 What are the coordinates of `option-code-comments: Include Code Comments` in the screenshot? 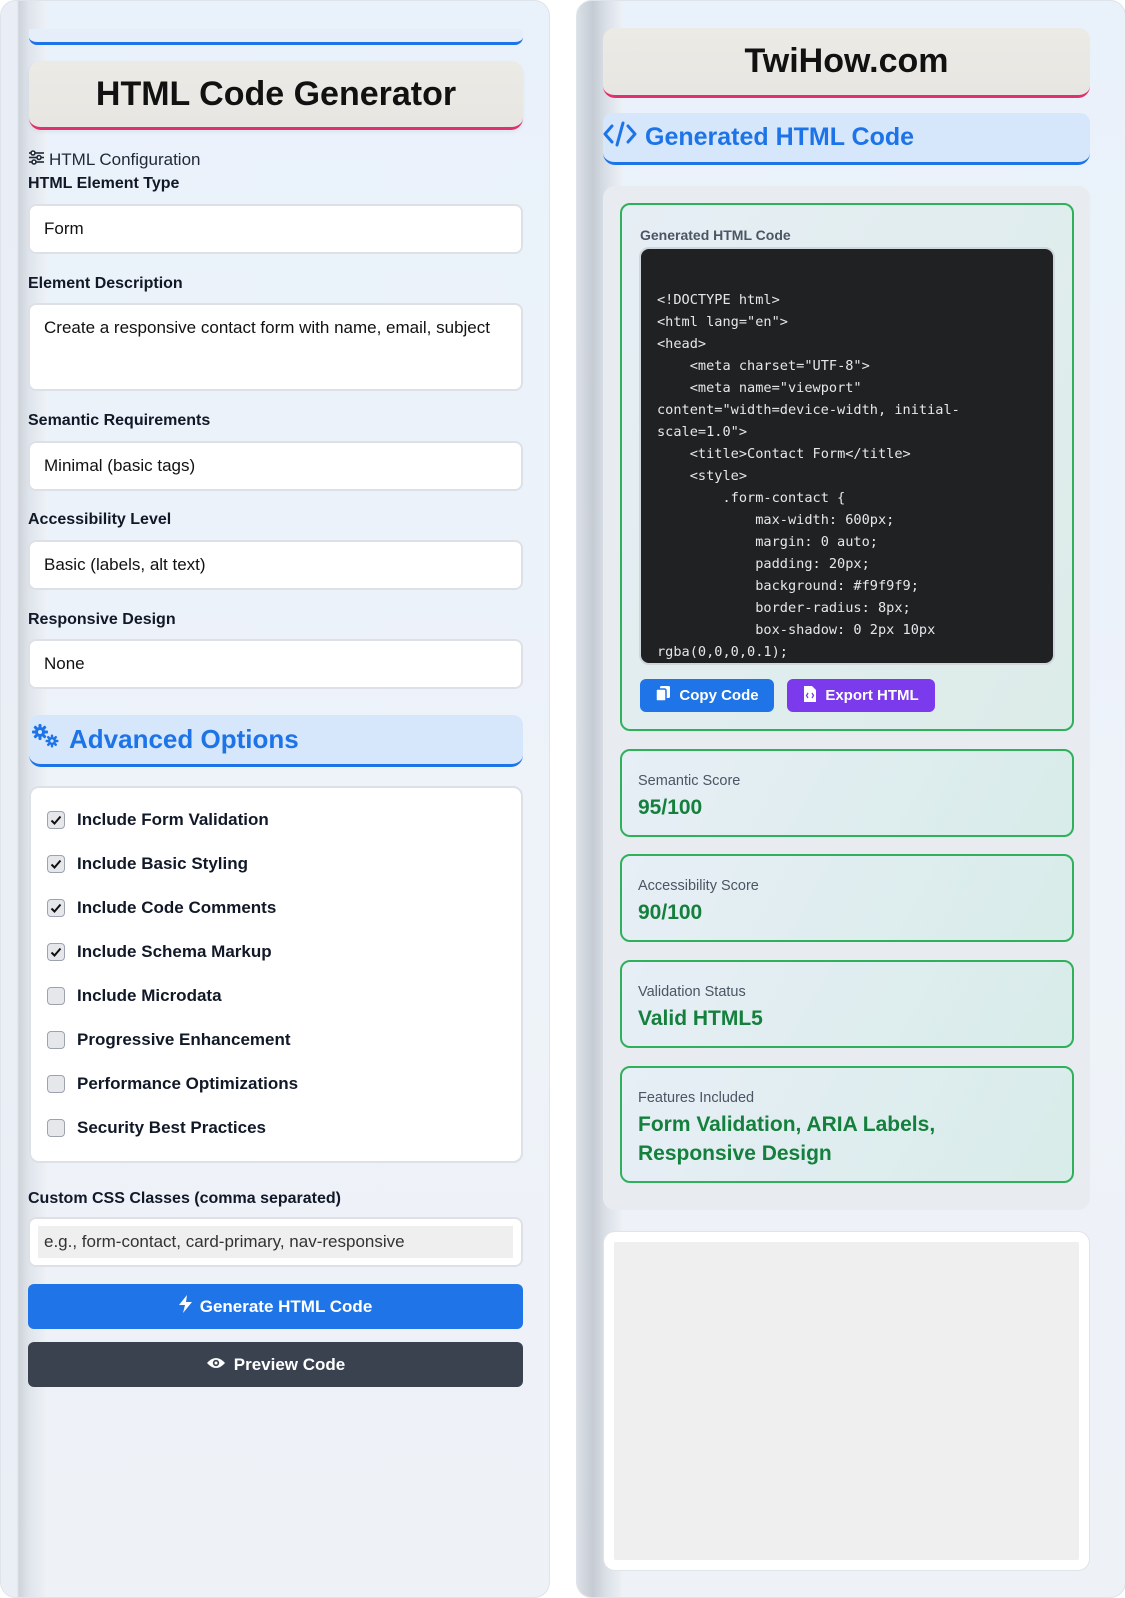 It's located at (161, 908).